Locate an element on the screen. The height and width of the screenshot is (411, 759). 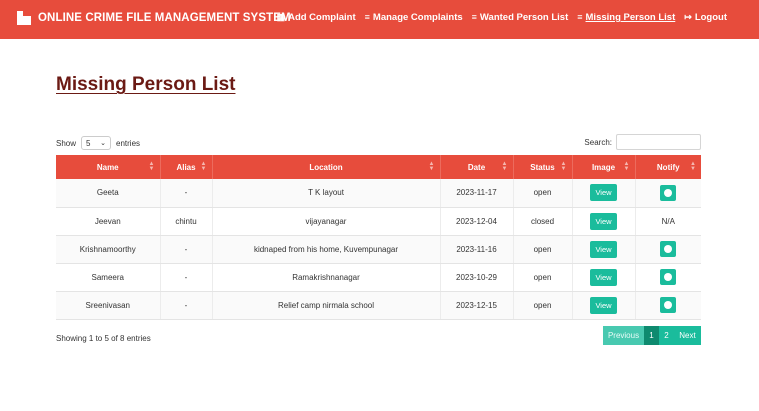
column-header-location: Location ▲ ▼ is located at coordinates (326, 167).